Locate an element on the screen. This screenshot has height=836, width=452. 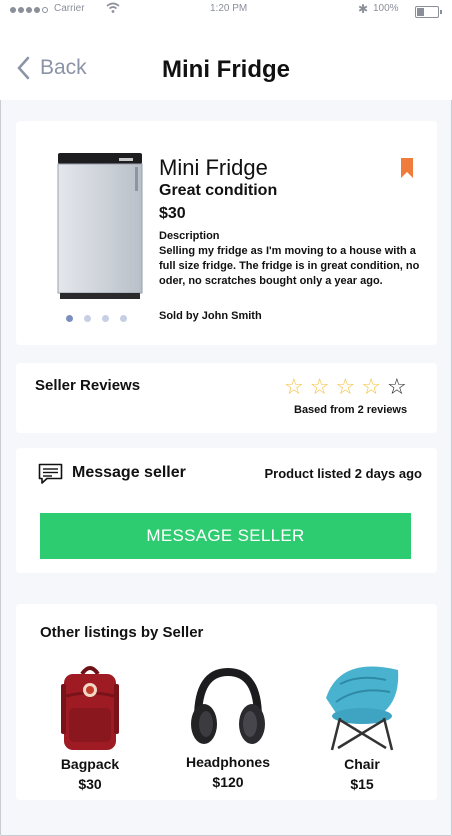
listing-name: Headphones is located at coordinates (227, 762).